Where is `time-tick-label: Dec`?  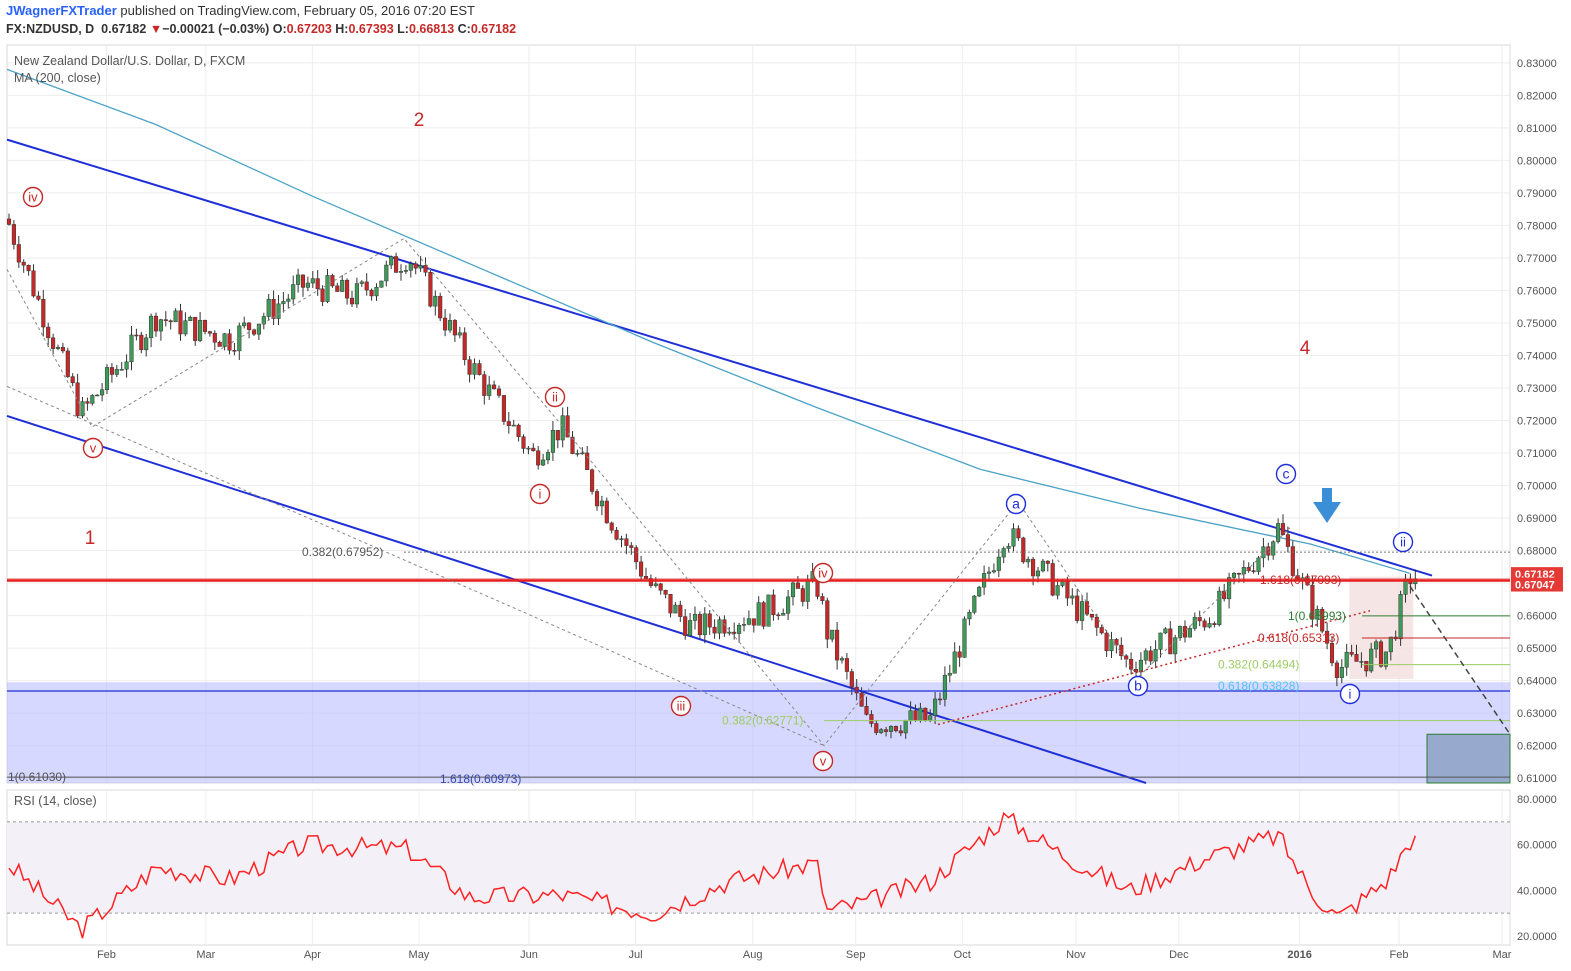 time-tick-label: Dec is located at coordinates (1179, 955).